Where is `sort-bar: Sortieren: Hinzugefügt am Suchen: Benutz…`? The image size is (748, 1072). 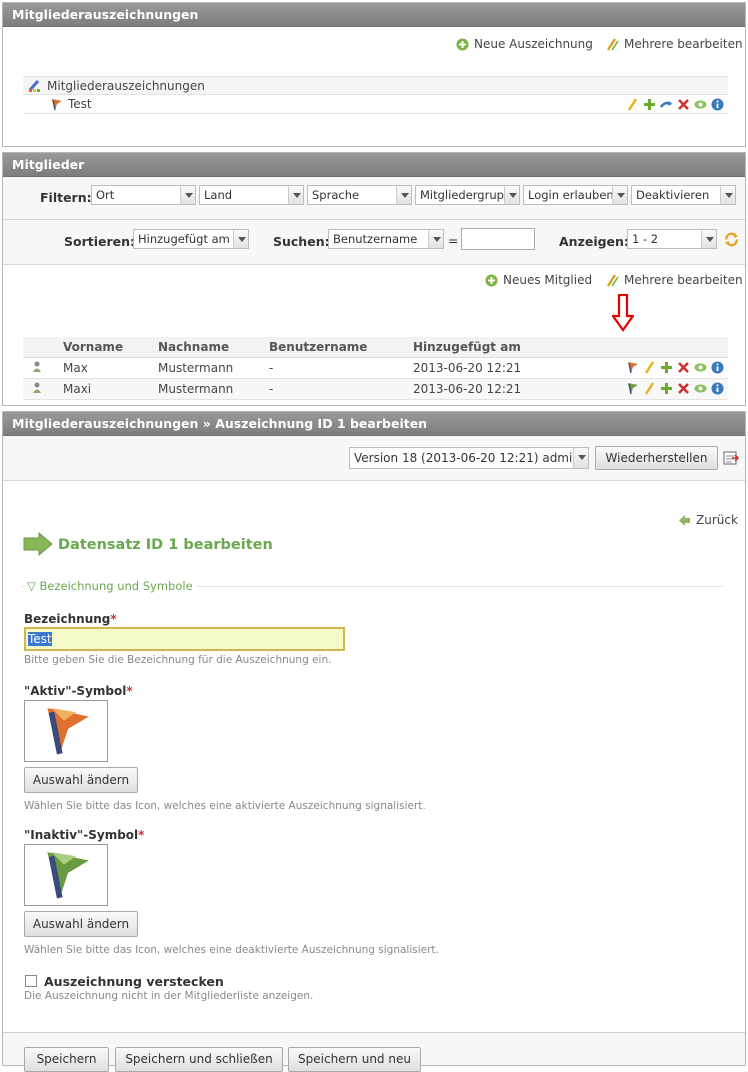 sort-bar: Sortieren: Hinzugefügt am Suchen: Benutz… is located at coordinates (374, 242).